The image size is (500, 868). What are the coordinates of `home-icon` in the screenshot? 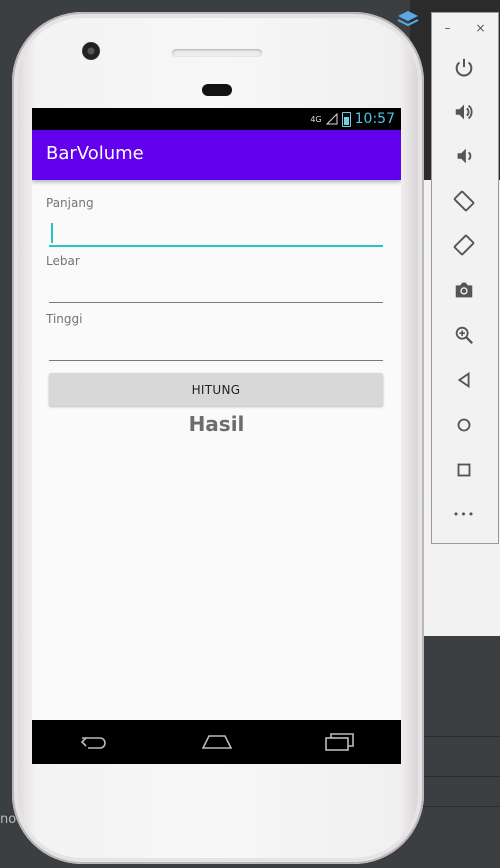 It's located at (464, 425).